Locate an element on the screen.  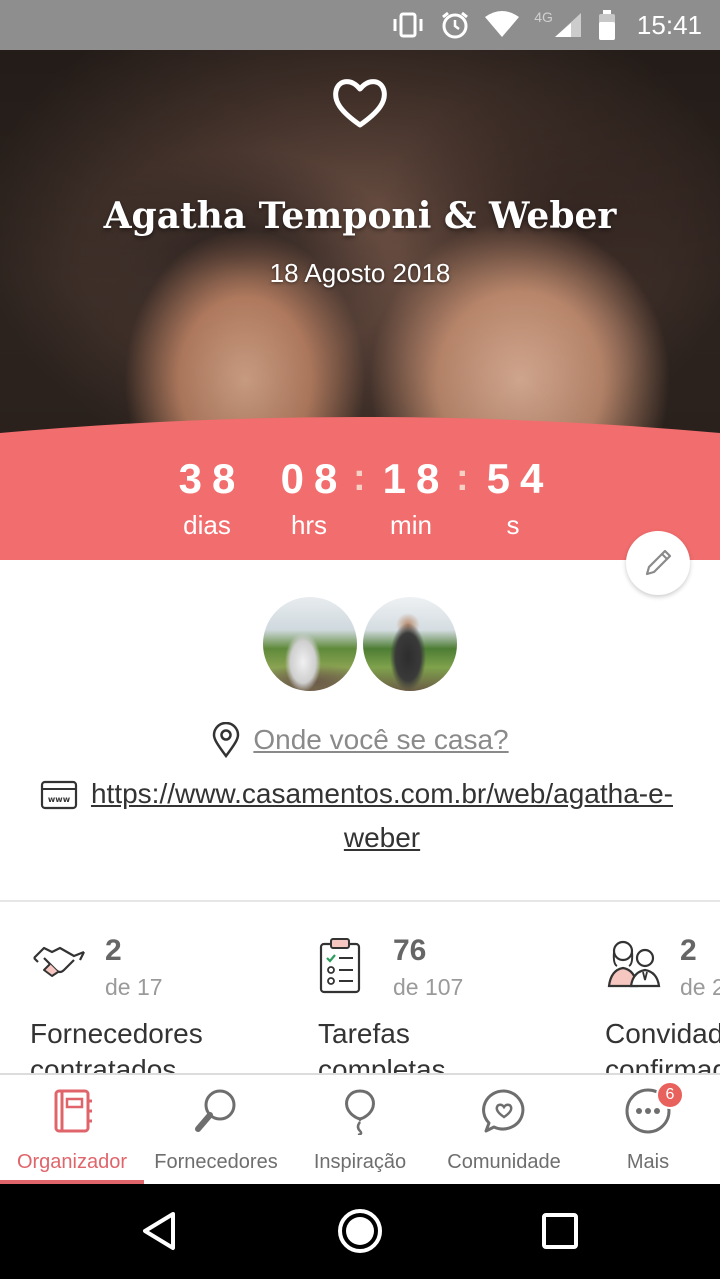
guests-total: de 2 is located at coordinates (700, 987).